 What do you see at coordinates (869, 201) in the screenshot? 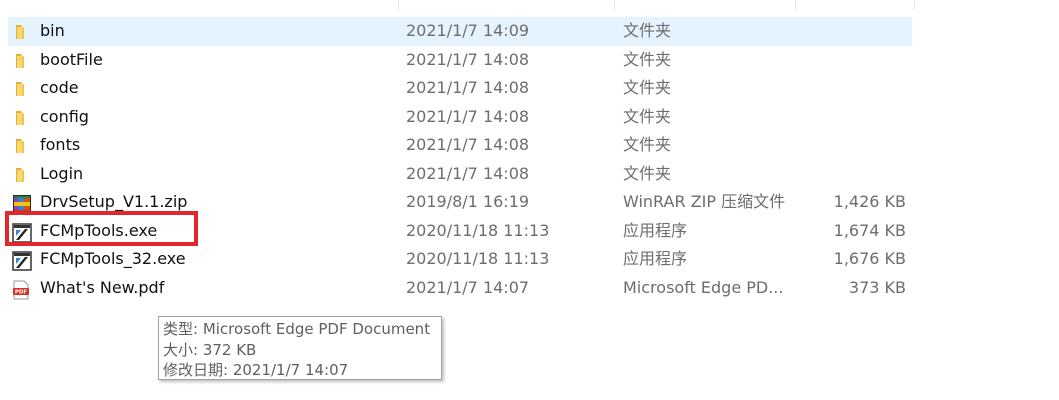
I see `file-size: 1,426 KB` at bounding box center [869, 201].